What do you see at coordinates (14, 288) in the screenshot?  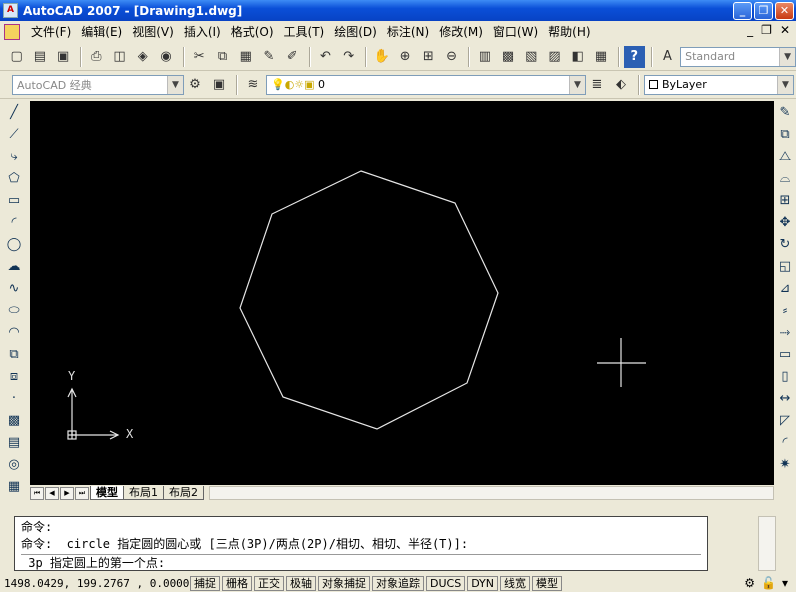 I see `spline-icon: ∿` at bounding box center [14, 288].